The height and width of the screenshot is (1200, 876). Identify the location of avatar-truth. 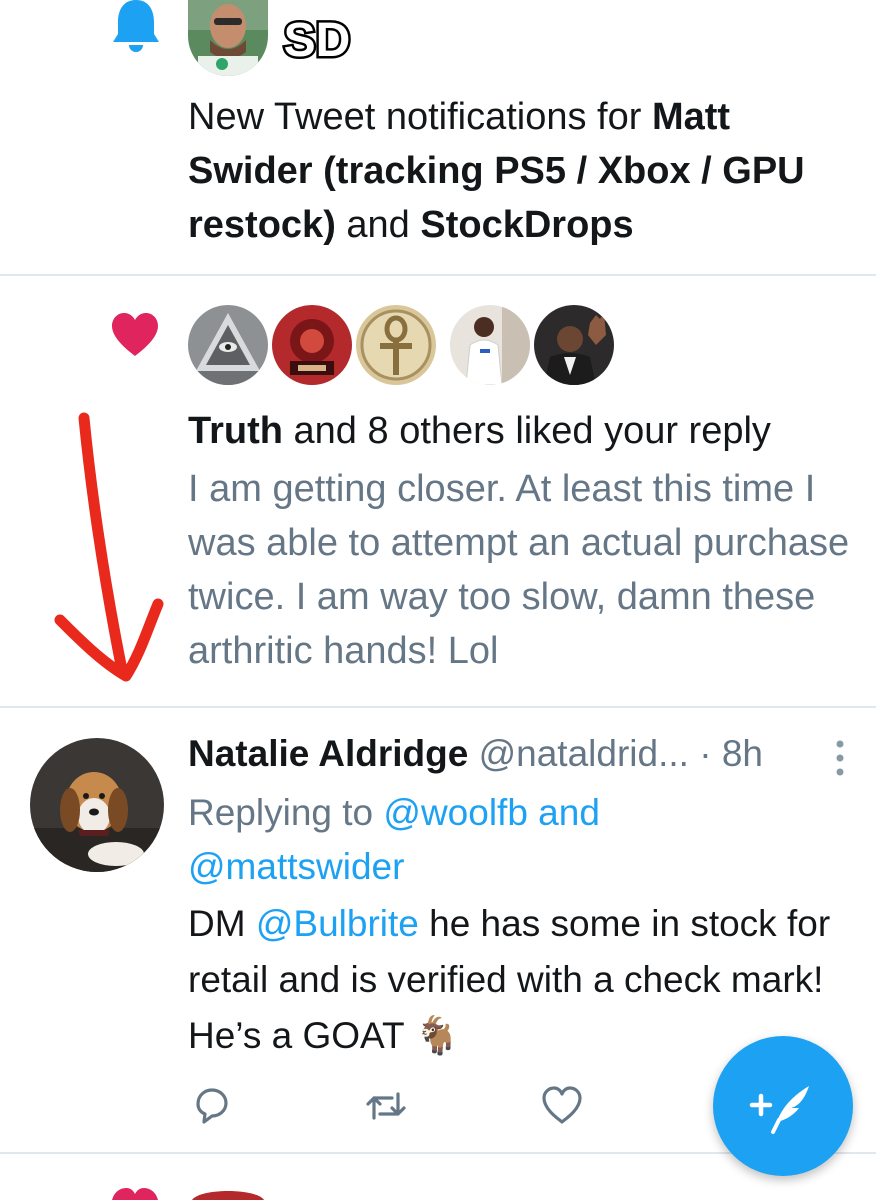
(228, 345).